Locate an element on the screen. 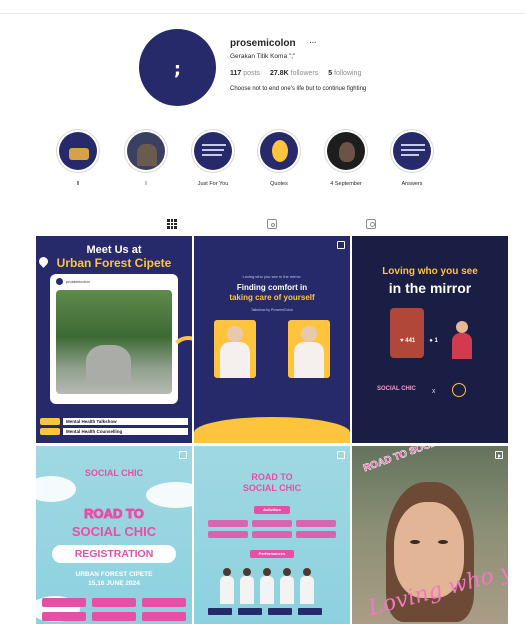 This screenshot has height=624, width=525. highlight-item: Just For You is located at coordinates (213, 158).